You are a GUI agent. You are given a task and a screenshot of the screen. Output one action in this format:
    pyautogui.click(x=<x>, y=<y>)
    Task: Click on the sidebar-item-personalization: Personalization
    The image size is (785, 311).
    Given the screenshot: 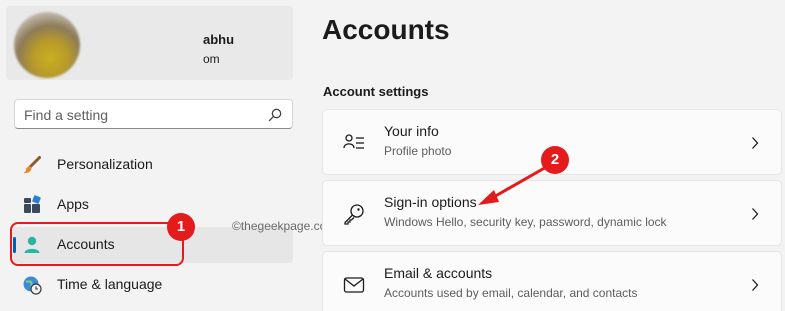 What is the action you would take?
    pyautogui.click(x=152, y=165)
    